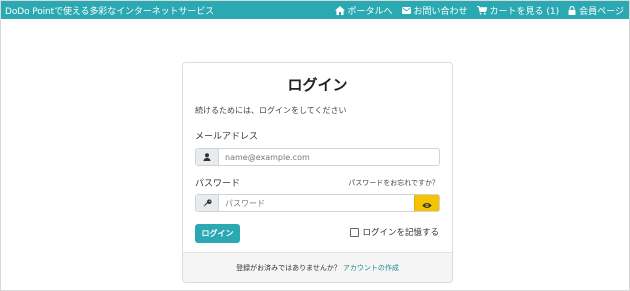  What do you see at coordinates (440, 11) in the screenshot?
I see `nav-contact-label: お問い合わせ` at bounding box center [440, 11].